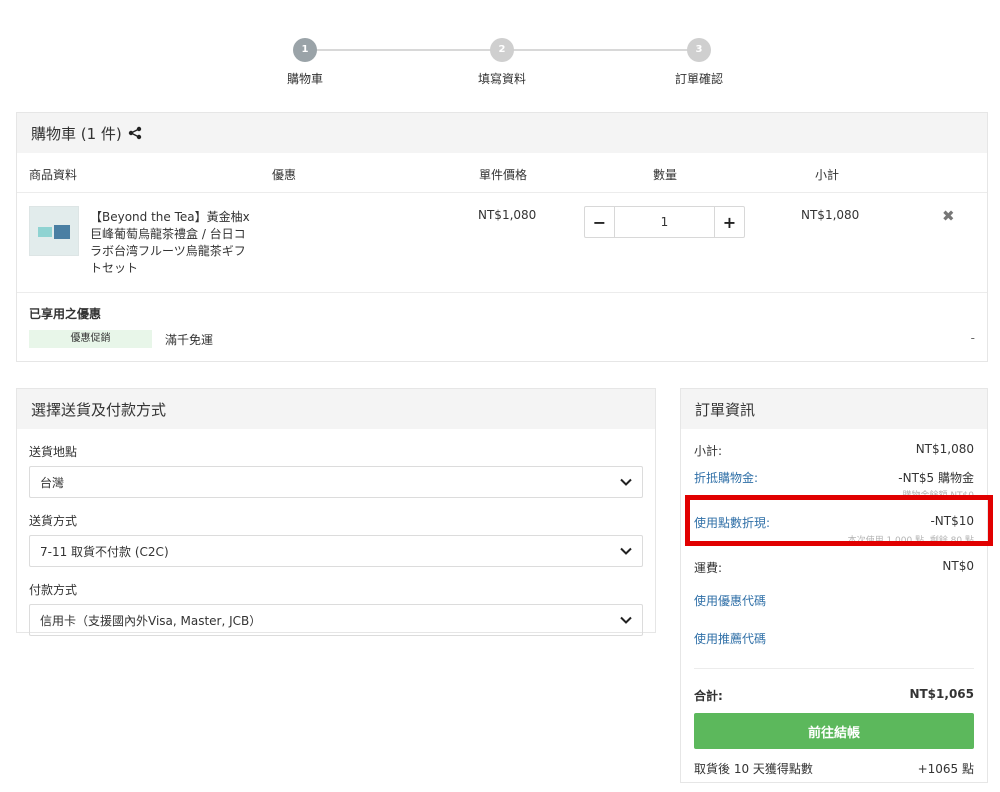 This screenshot has height=792, width=1000. Describe the element at coordinates (834, 695) in the screenshot. I see `total-row: 合計: NT$1,065` at that location.